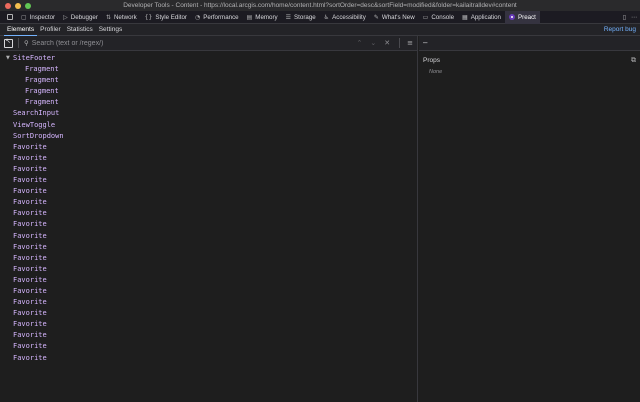  What do you see at coordinates (125, 17) in the screenshot?
I see `tab-label: Network` at bounding box center [125, 17].